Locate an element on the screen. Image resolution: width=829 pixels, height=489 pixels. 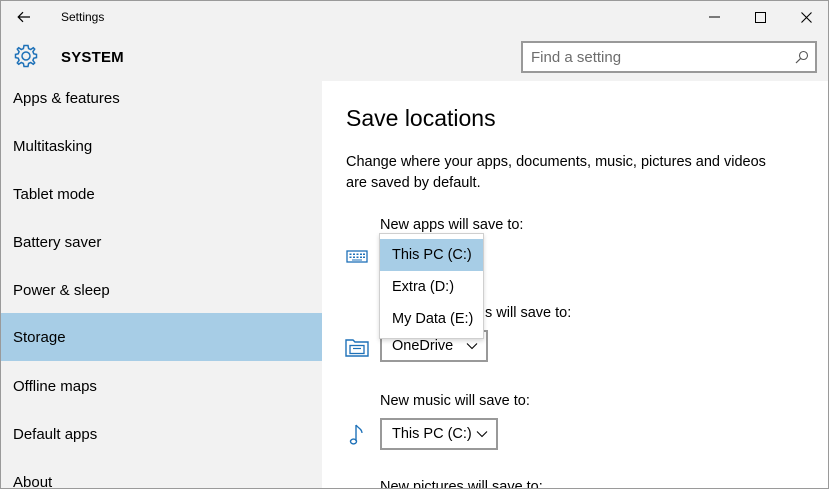
sidebar-item-label: Apps & features is located at coordinates (66, 98).